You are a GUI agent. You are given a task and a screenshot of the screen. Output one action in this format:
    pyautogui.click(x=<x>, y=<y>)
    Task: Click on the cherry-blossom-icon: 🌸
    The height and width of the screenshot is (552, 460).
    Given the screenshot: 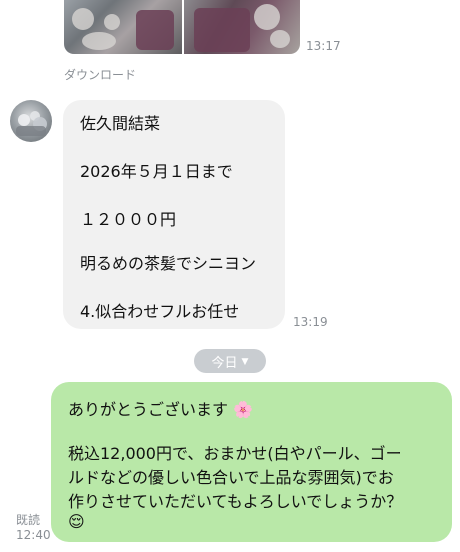 What is the action you would take?
    pyautogui.click(x=243, y=409)
    